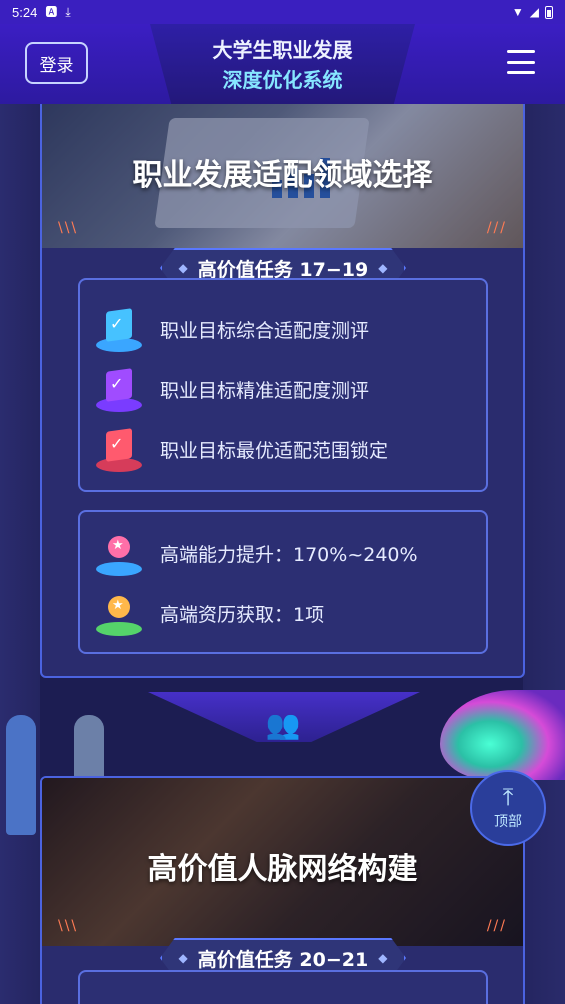 Image resolution: width=565 pixels, height=1004 pixels. Describe the element at coordinates (544, 554) in the screenshot. I see `background-panel-right` at that location.